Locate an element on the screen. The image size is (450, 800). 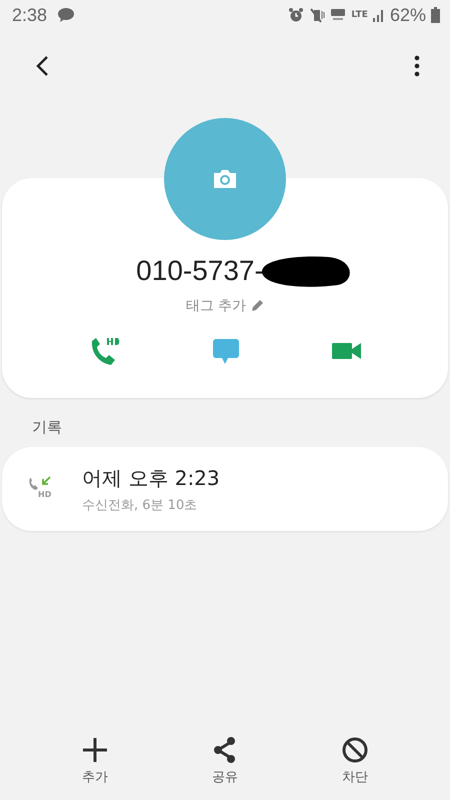
call-detail: 수신전화, 6분 10초 is located at coordinates (140, 505).